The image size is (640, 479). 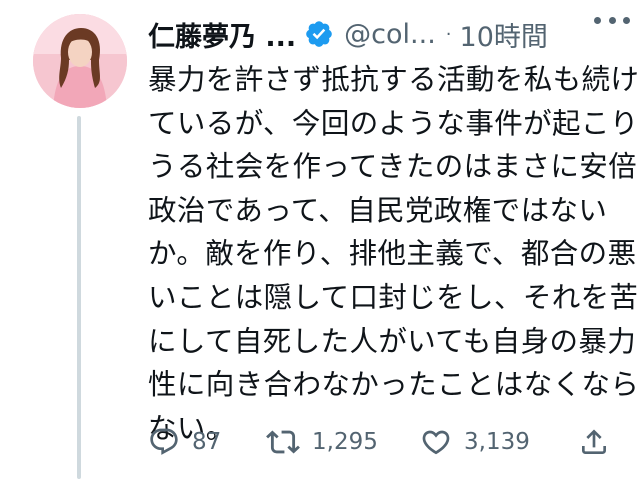 What do you see at coordinates (319, 34) in the screenshot?
I see `verified-badge-icon` at bounding box center [319, 34].